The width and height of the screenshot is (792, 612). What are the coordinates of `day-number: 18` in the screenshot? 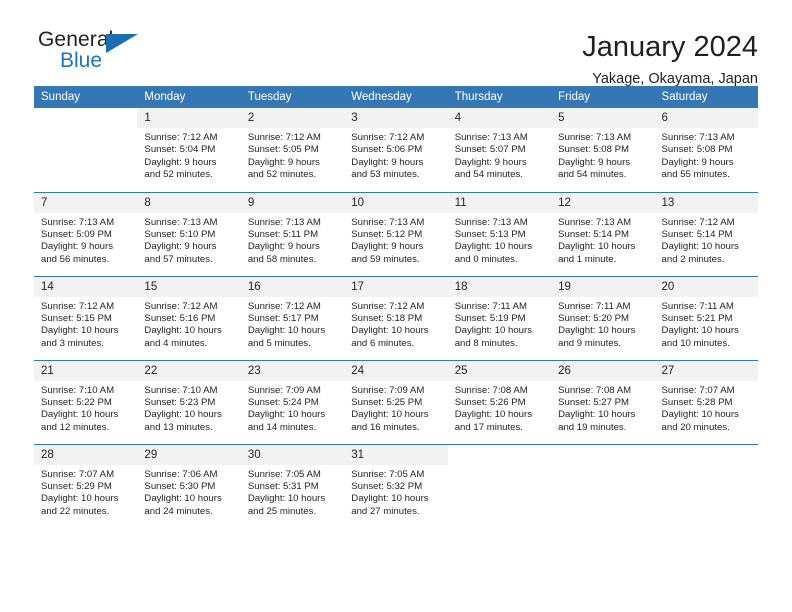 It's located at (499, 286).